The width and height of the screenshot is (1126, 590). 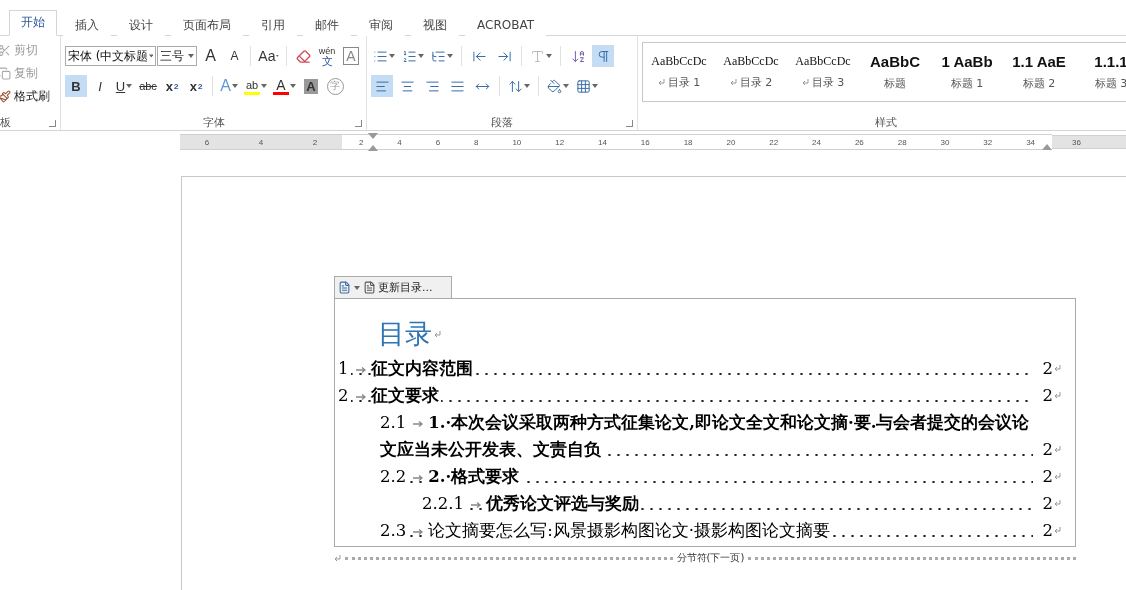 I want to click on ruler: 6 4 2 2 4 6 8 10 12 14 16 18 20 22 24 26 28 30 32 34 36, so click(x=653, y=142).